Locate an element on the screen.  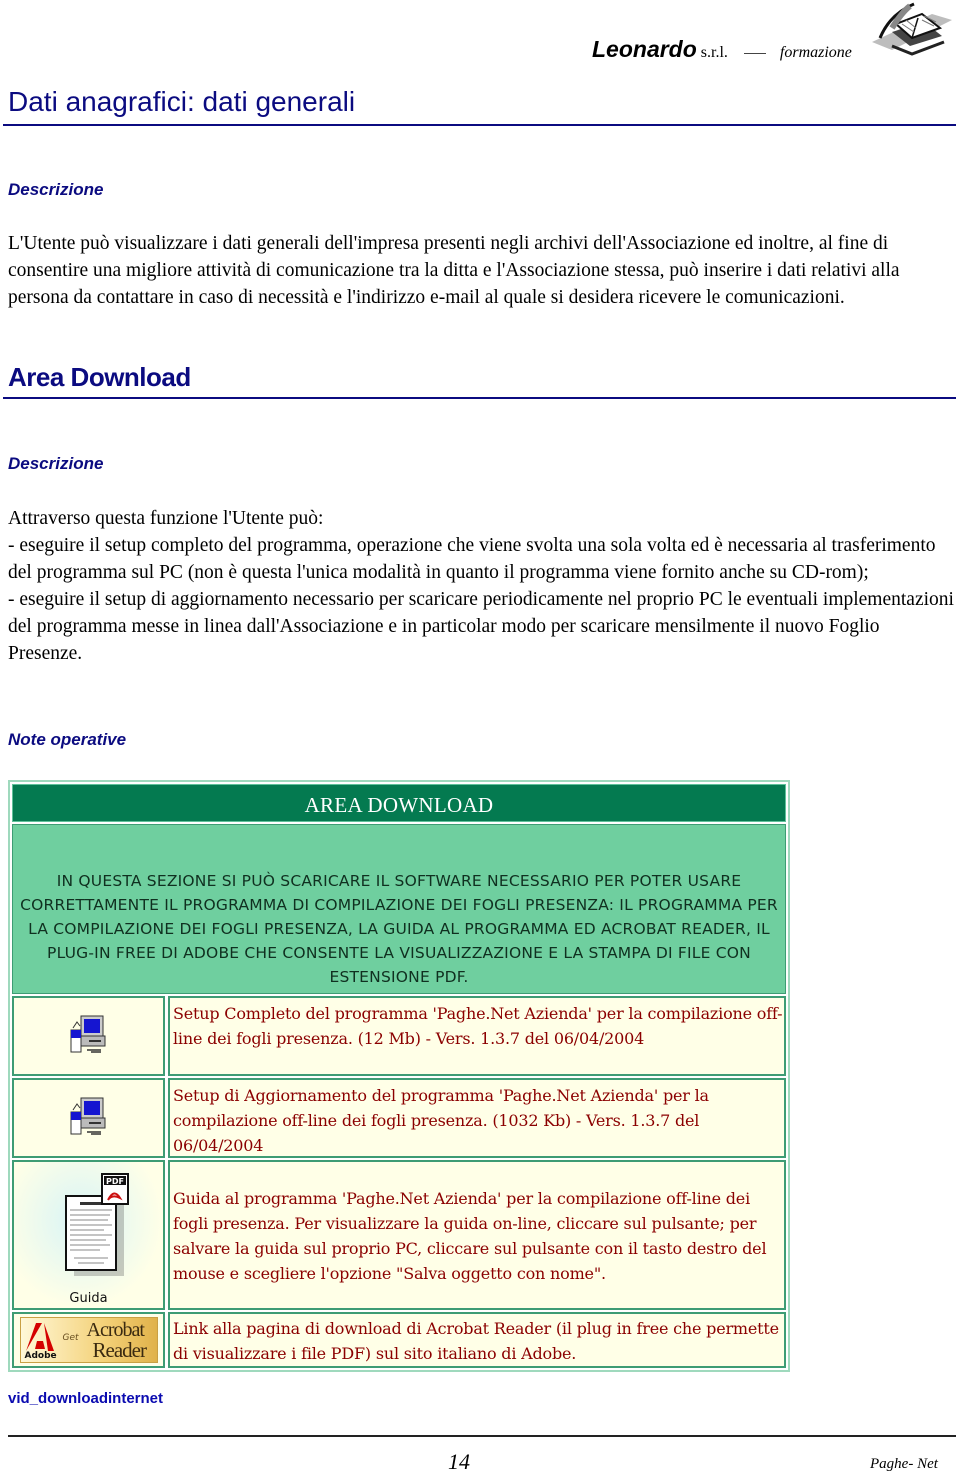
download-icon-cell: PDF Guida is located at coordinates (88, 1235).